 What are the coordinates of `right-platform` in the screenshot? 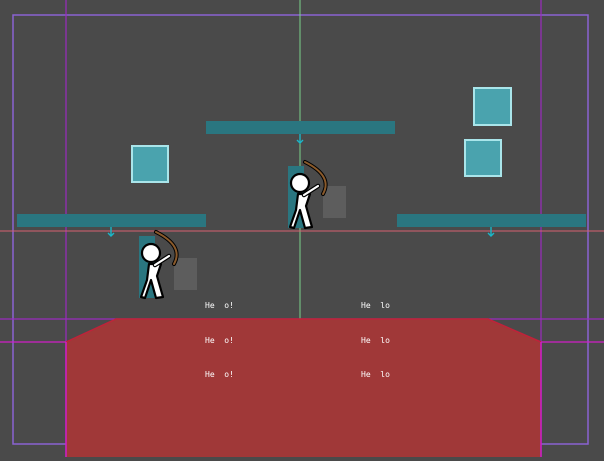 It's located at (491, 220).